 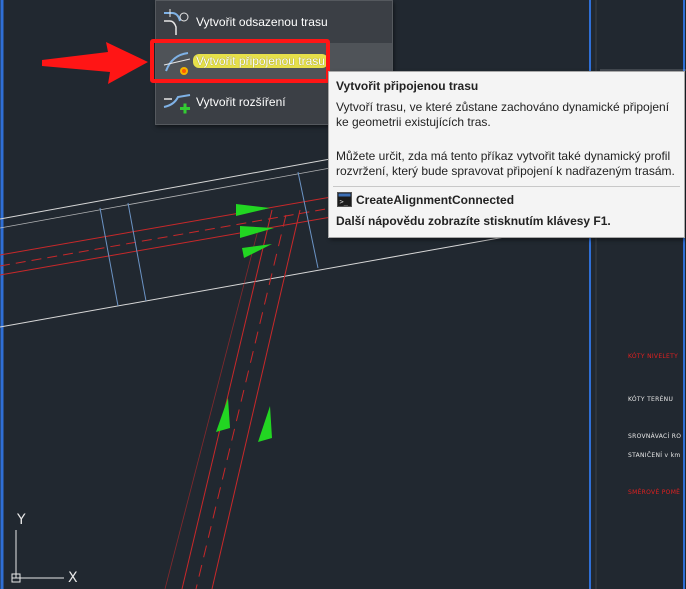 I want to click on tooltip-separator, so click(x=506, y=186).